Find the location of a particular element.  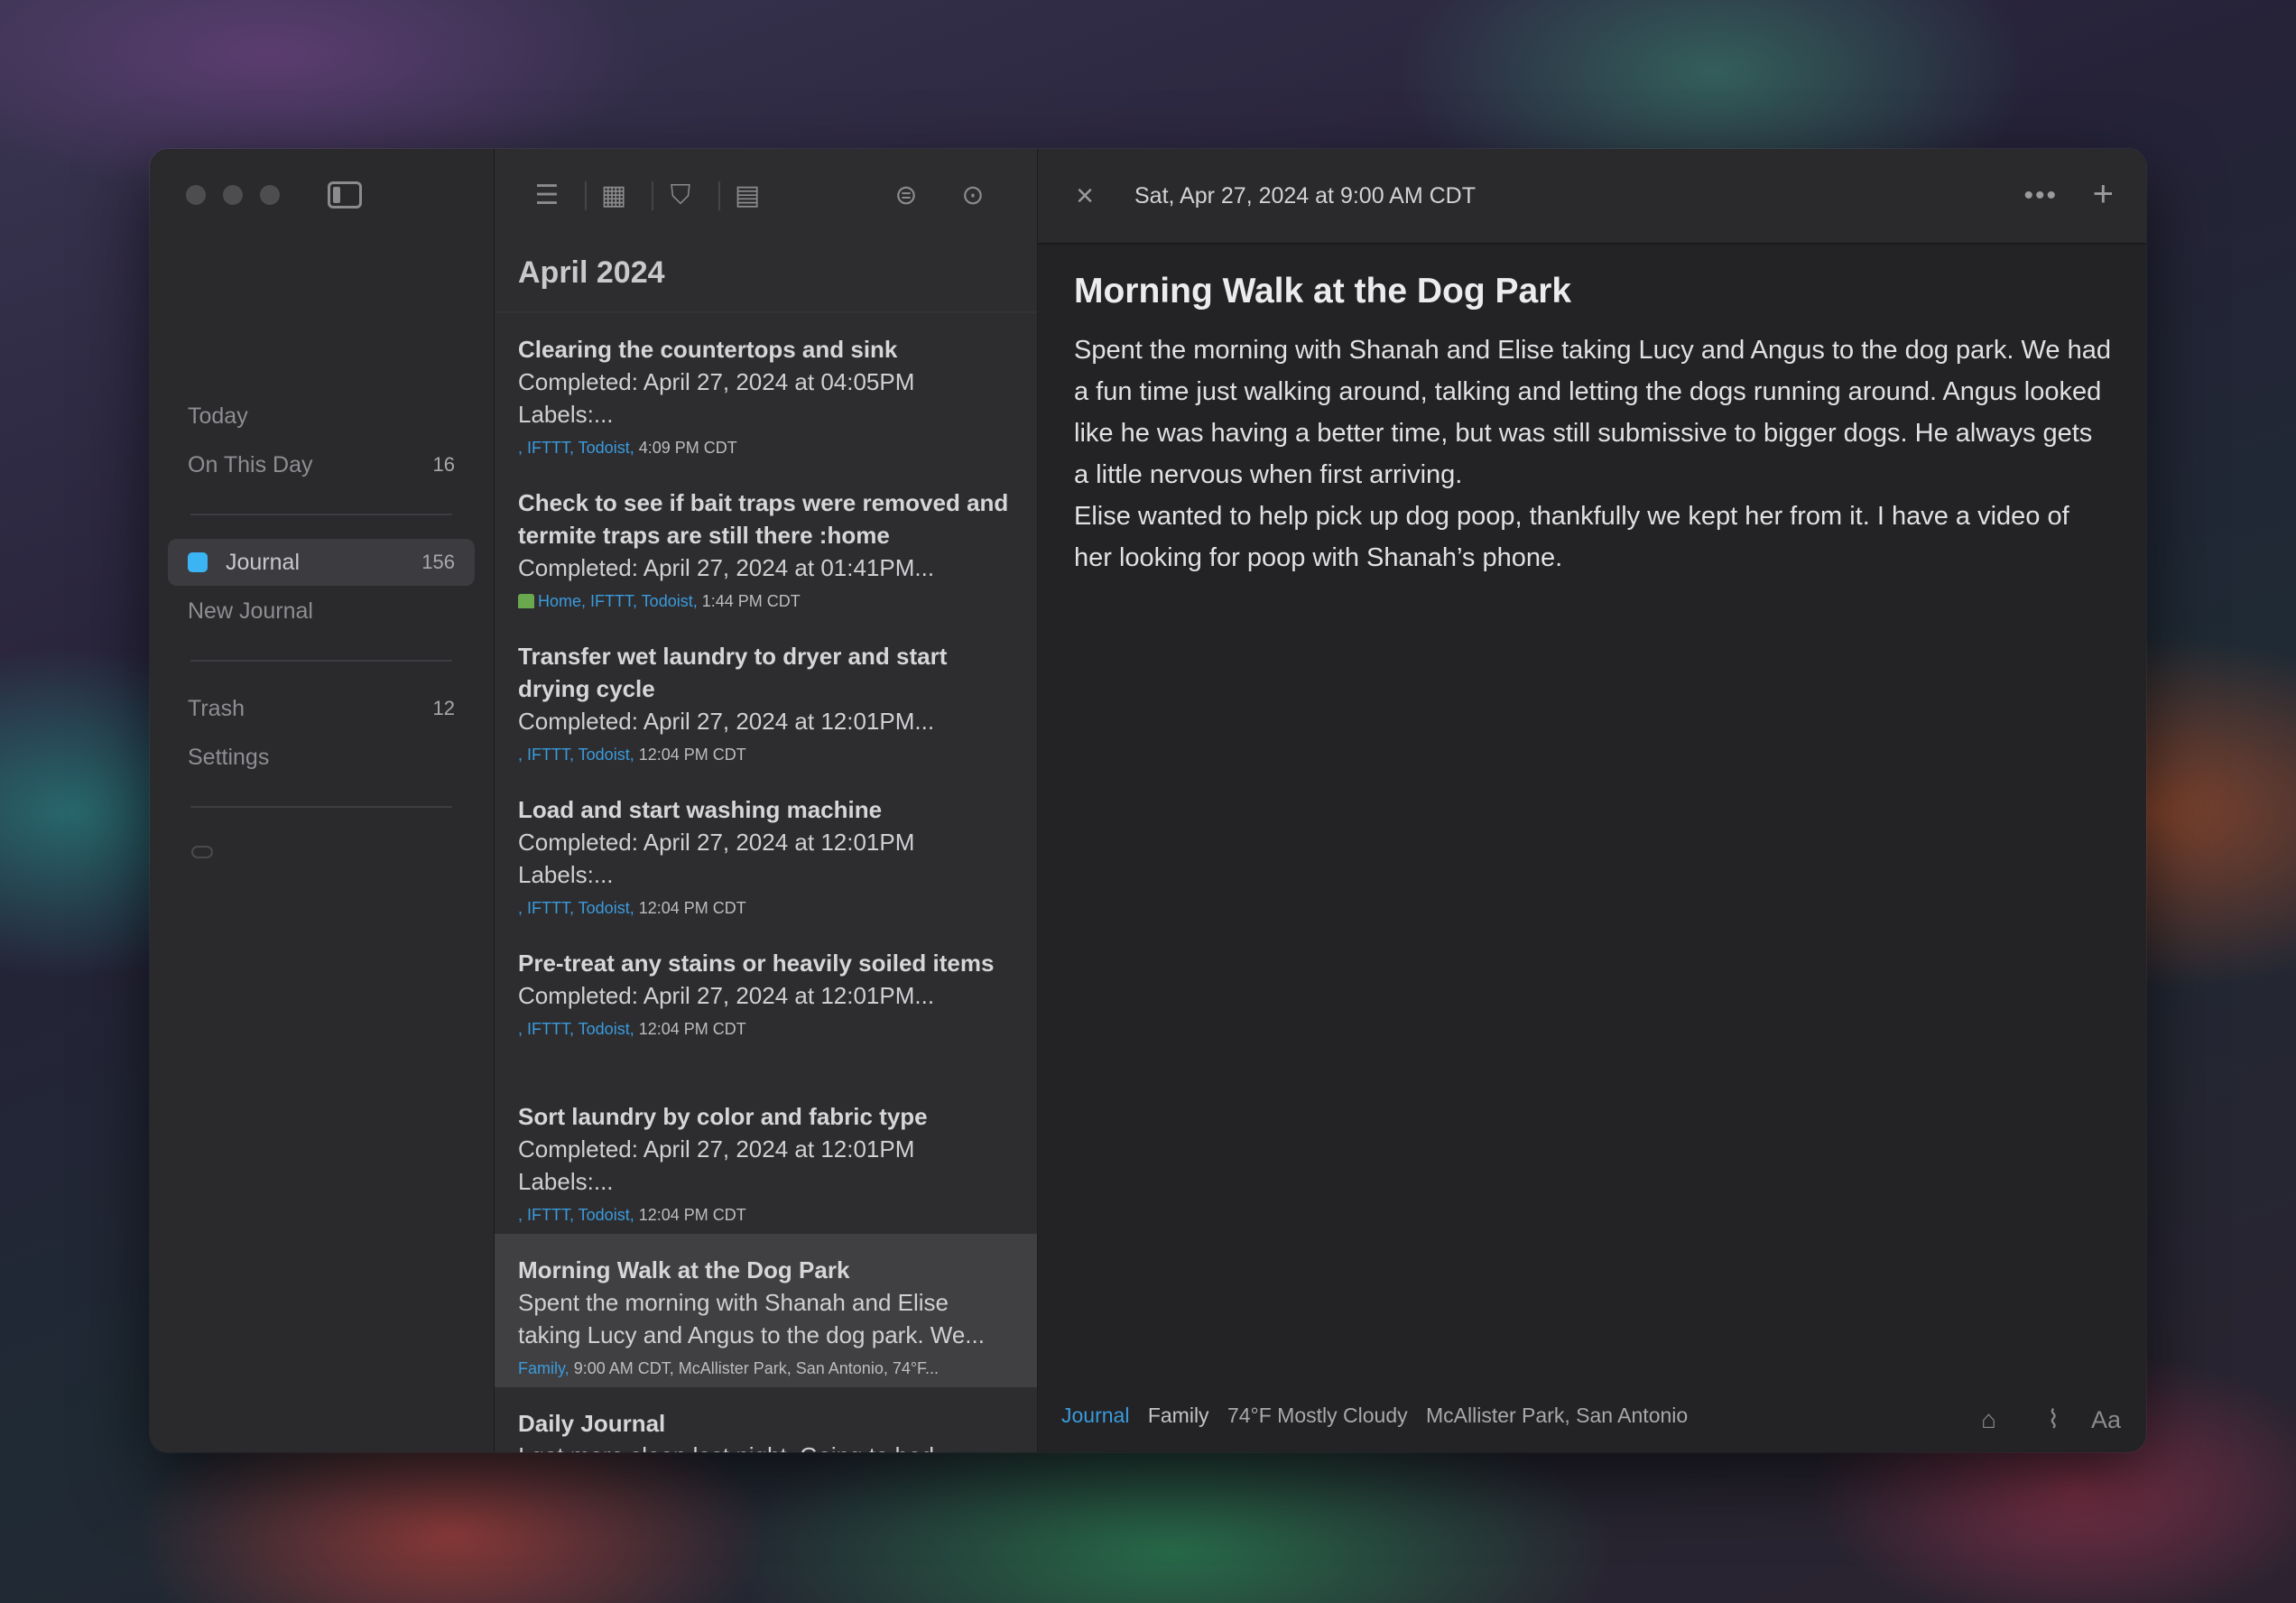

sidebar-item-label: On This Day is located at coordinates (250, 464).